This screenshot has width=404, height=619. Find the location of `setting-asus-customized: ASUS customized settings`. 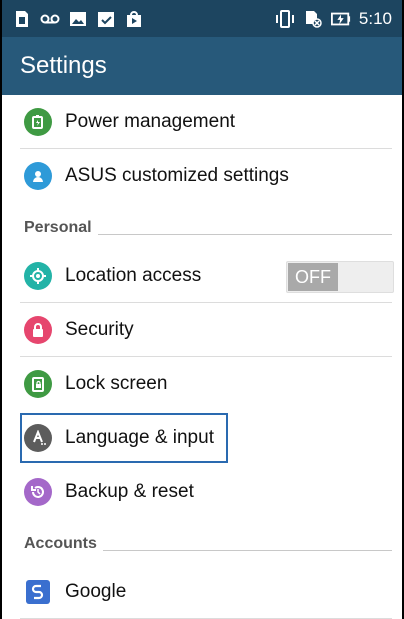

setting-asus-customized: ASUS customized settings is located at coordinates (202, 176).